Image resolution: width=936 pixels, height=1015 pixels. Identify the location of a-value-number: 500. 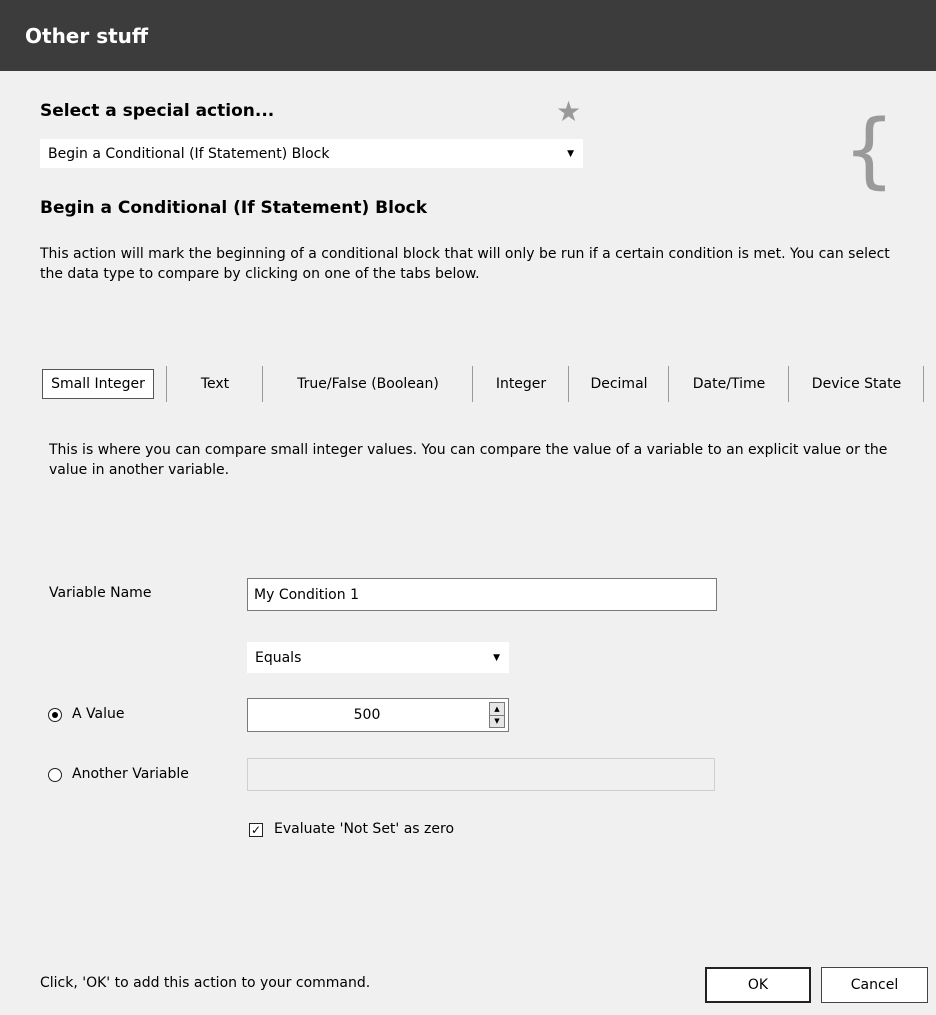
(367, 715).